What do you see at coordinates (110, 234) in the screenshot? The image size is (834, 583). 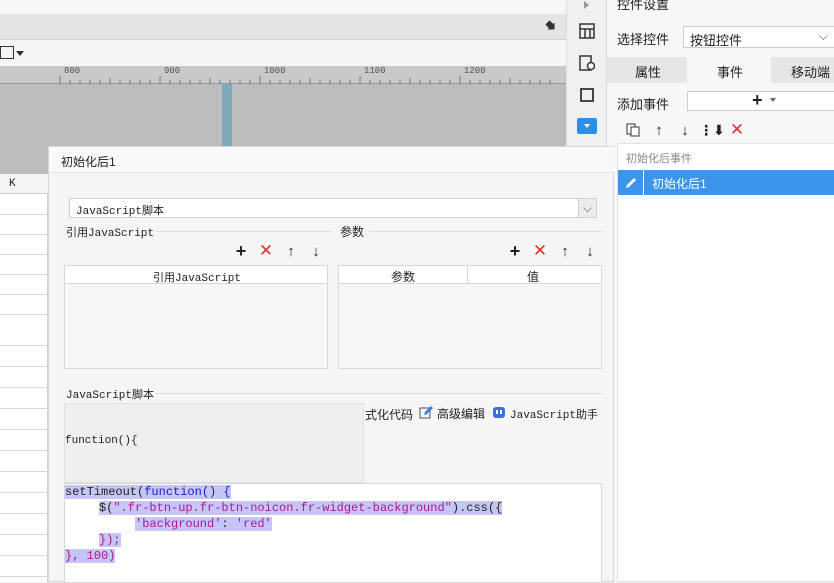 I see `ref-js-section-label: 引用JavaScript` at bounding box center [110, 234].